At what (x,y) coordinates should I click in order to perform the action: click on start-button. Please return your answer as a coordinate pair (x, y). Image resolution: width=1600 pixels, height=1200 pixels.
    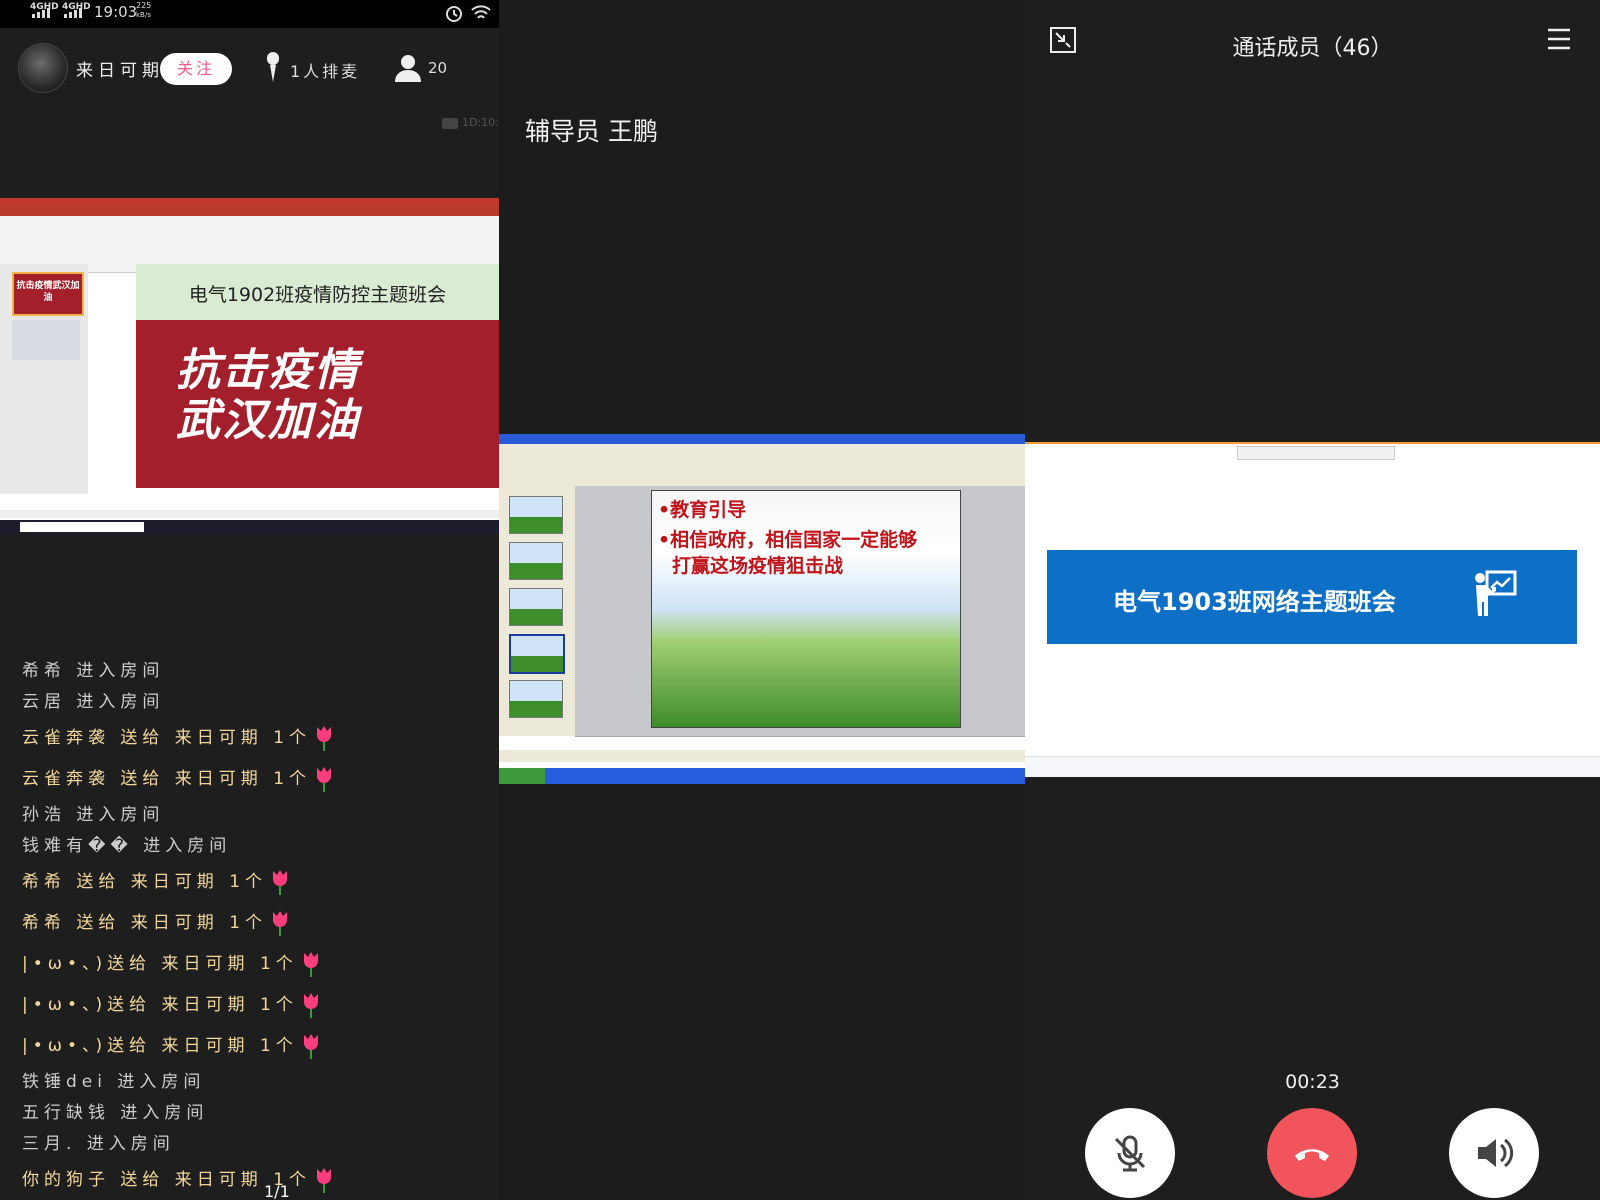
    Looking at the image, I should click on (522, 776).